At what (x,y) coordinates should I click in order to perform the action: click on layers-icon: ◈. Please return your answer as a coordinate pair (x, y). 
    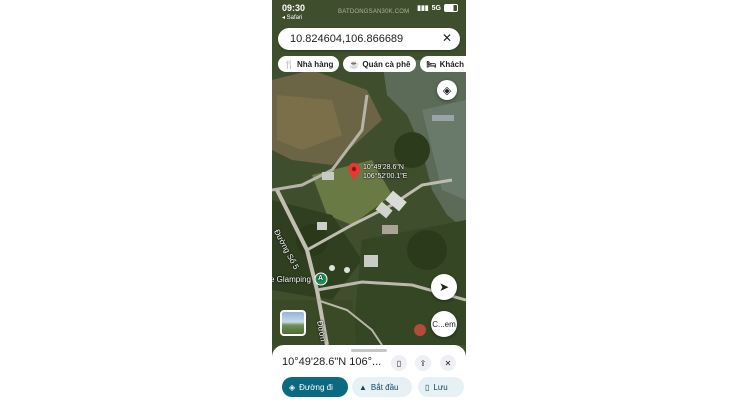
    Looking at the image, I should click on (447, 90).